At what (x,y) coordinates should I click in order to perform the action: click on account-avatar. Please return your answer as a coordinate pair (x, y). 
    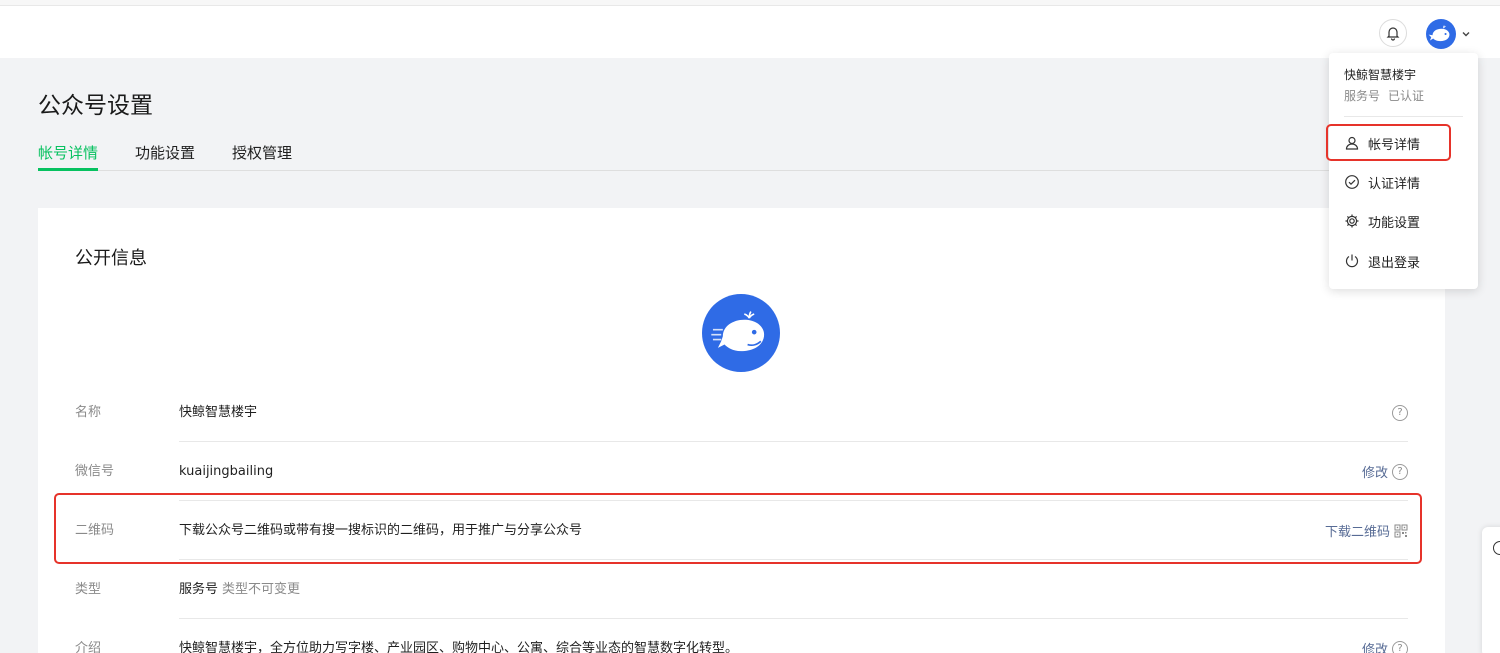
    Looking at the image, I should click on (1441, 34).